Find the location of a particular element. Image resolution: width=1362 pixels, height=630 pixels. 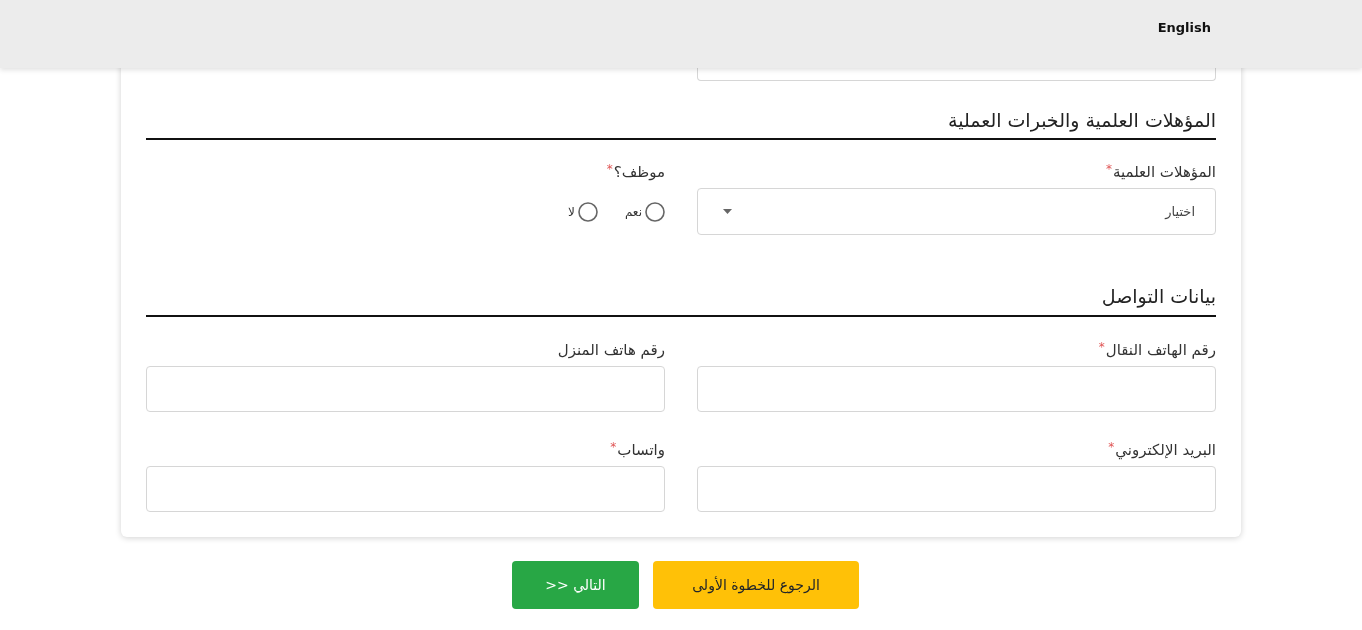

option-label: لا is located at coordinates (571, 211).